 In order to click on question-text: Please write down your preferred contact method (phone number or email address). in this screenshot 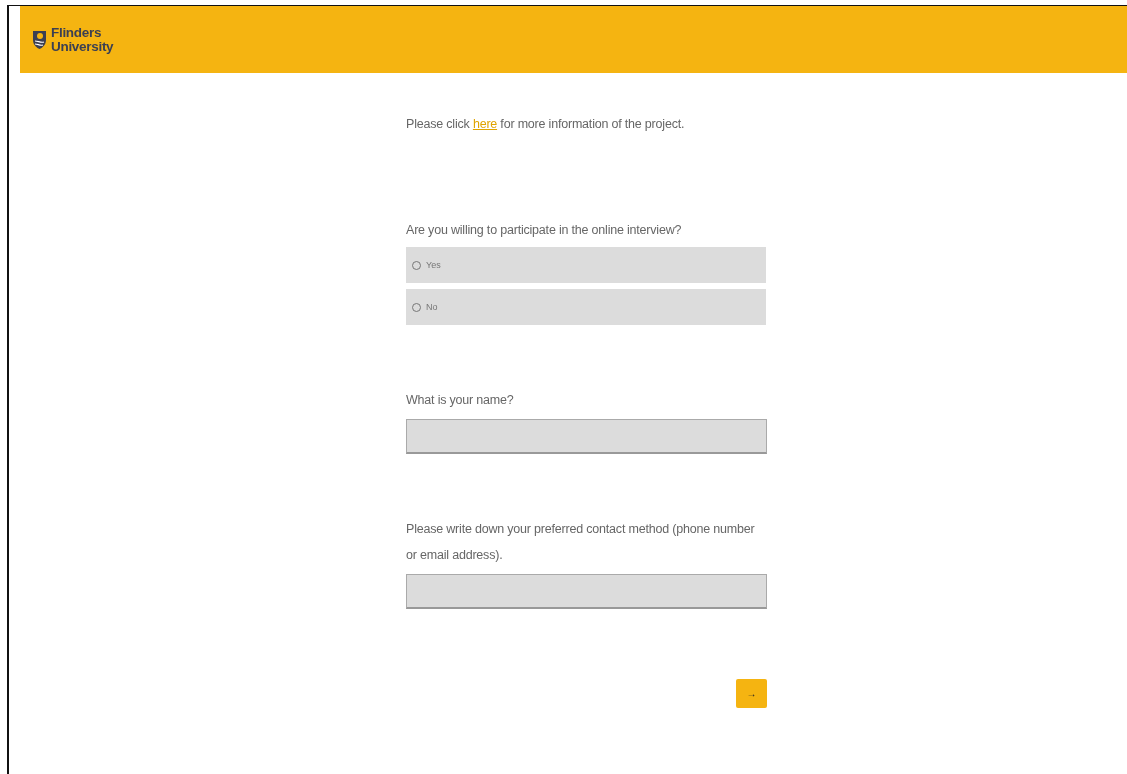, I will do `click(581, 542)`.